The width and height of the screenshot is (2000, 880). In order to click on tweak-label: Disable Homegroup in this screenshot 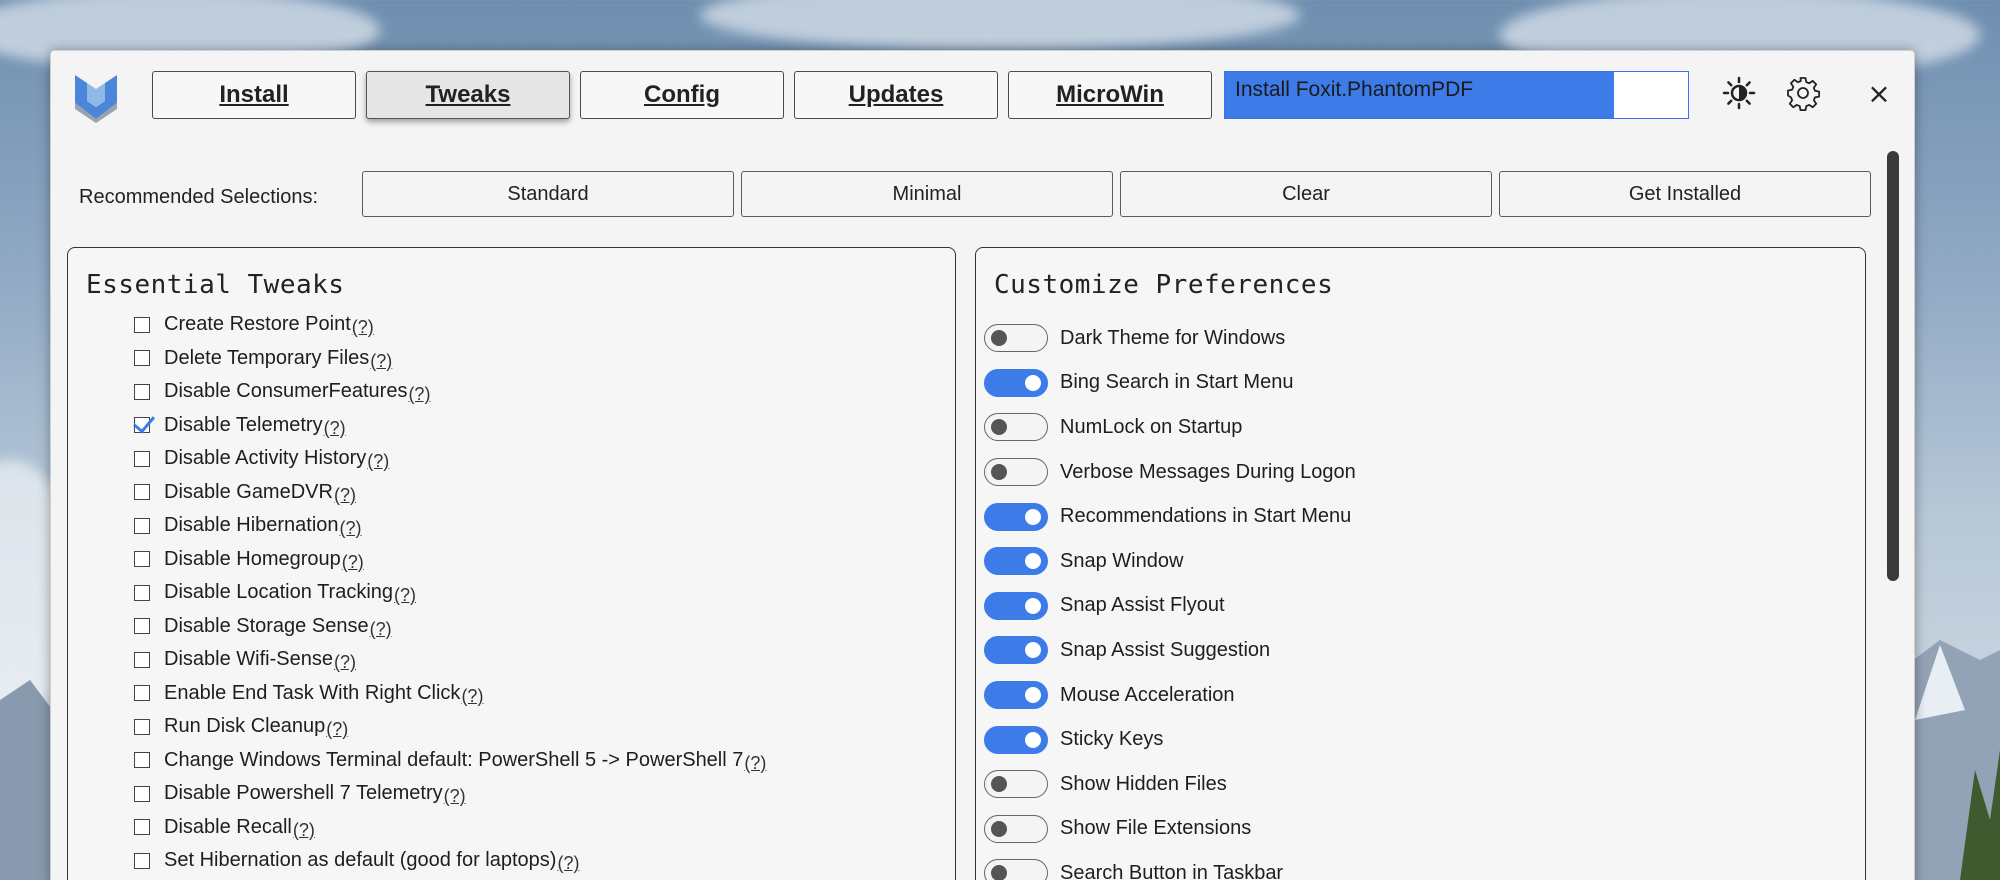, I will do `click(252, 558)`.